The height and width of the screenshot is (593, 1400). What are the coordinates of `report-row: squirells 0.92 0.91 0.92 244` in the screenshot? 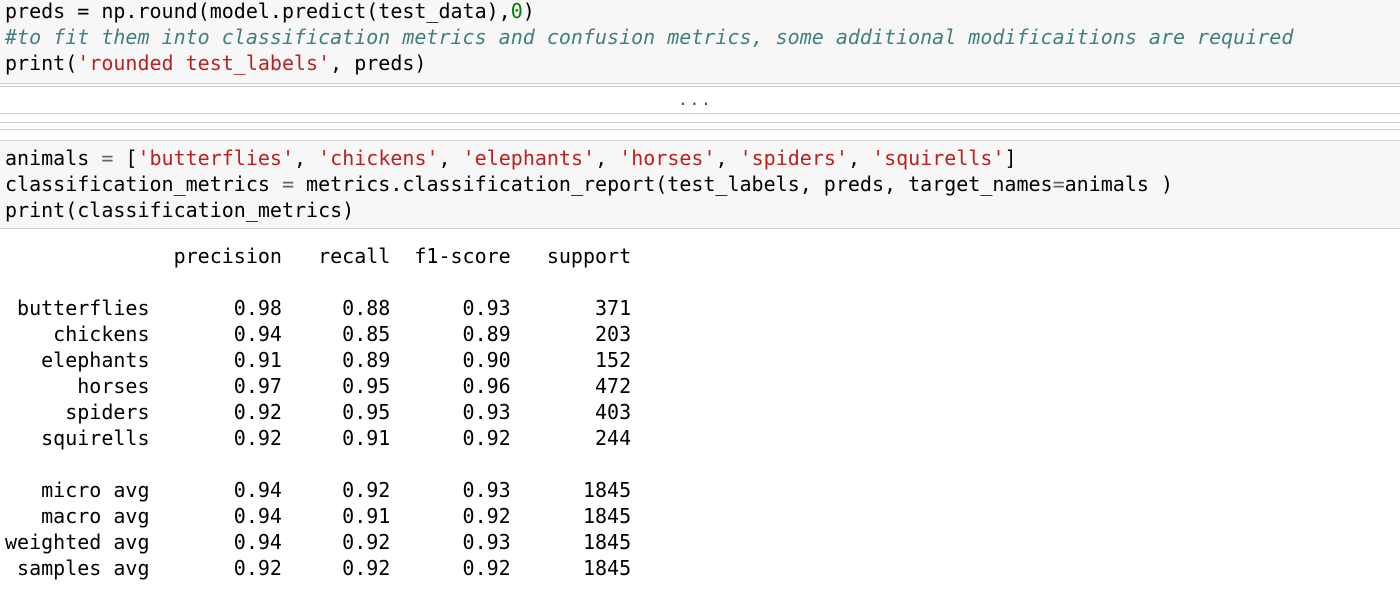 It's located at (318, 438).